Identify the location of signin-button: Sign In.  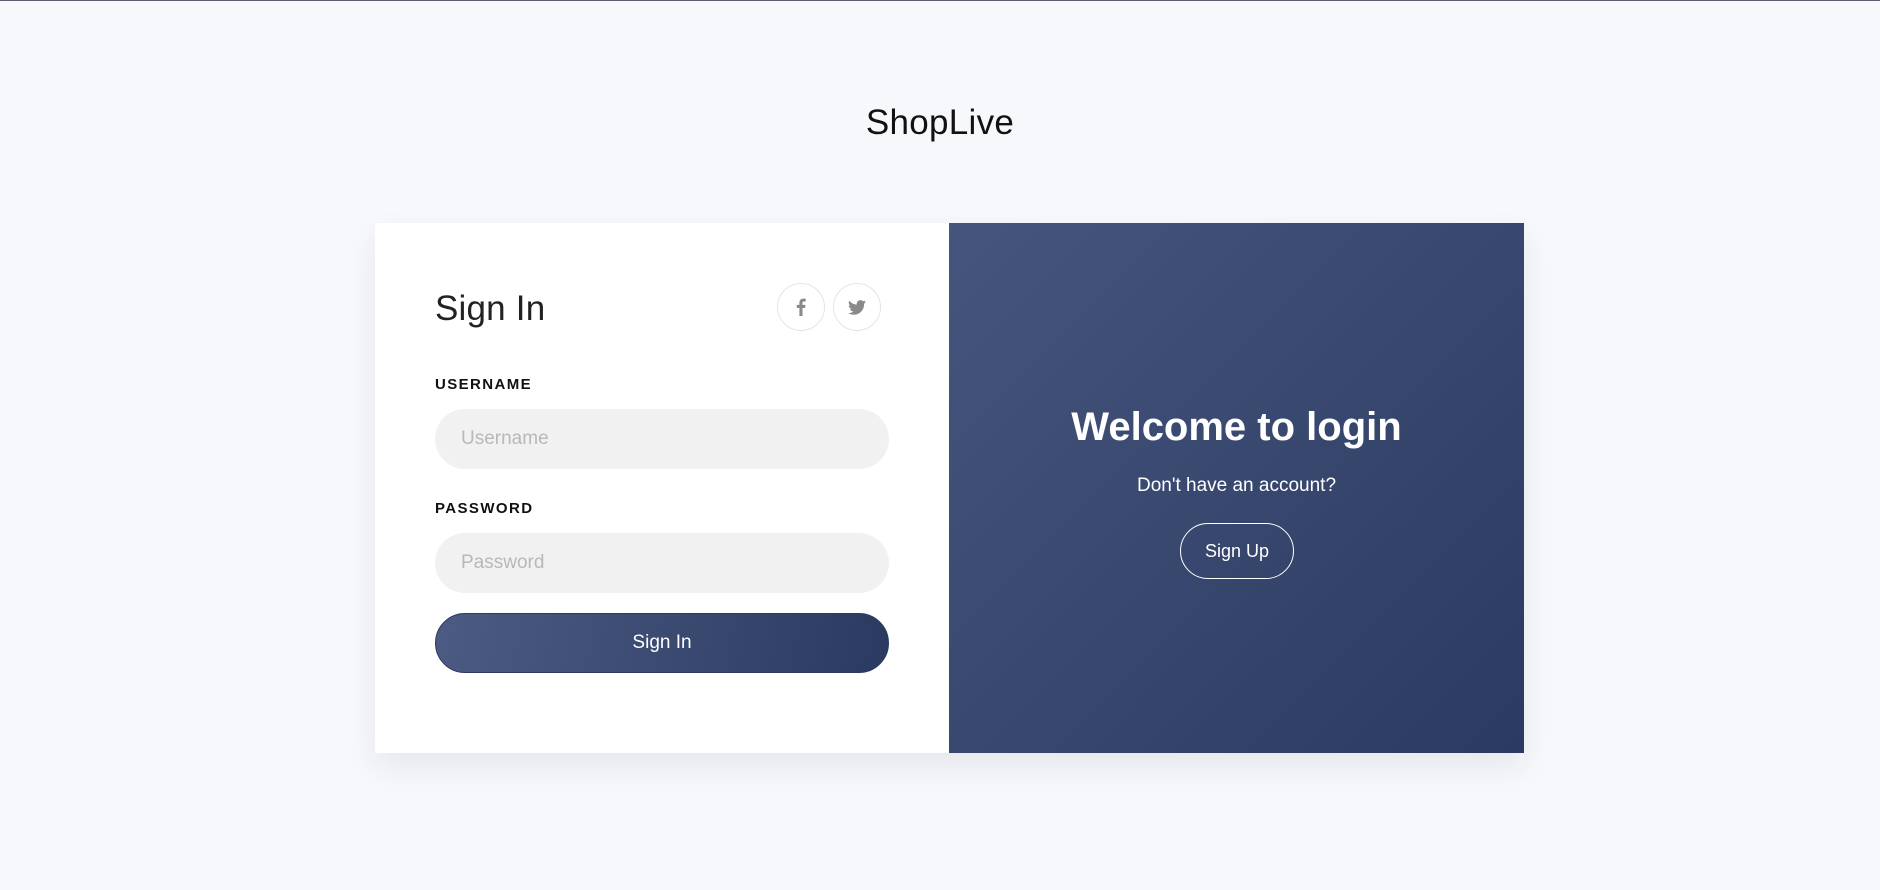
(662, 643).